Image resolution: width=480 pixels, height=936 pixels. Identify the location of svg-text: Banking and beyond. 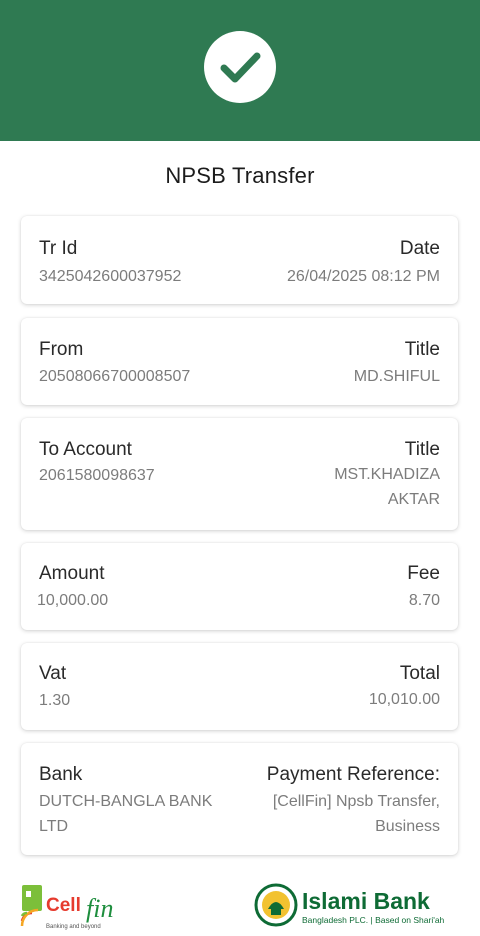
(73, 927).